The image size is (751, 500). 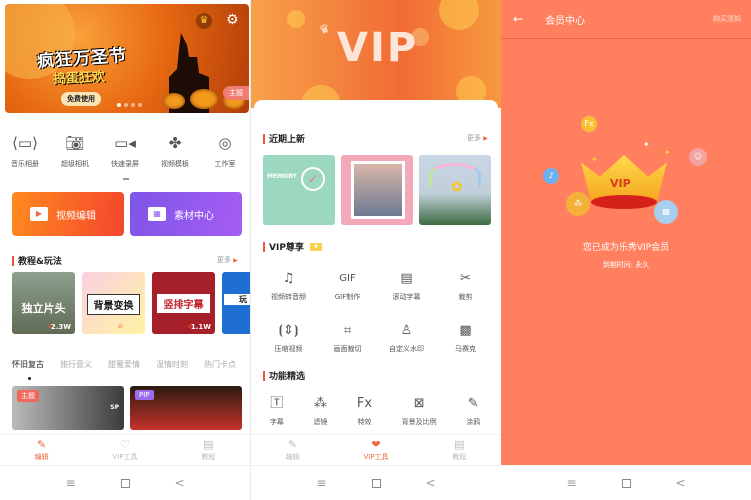 I want to click on feature-subtitle: 🅃 字幕, so click(x=277, y=411).